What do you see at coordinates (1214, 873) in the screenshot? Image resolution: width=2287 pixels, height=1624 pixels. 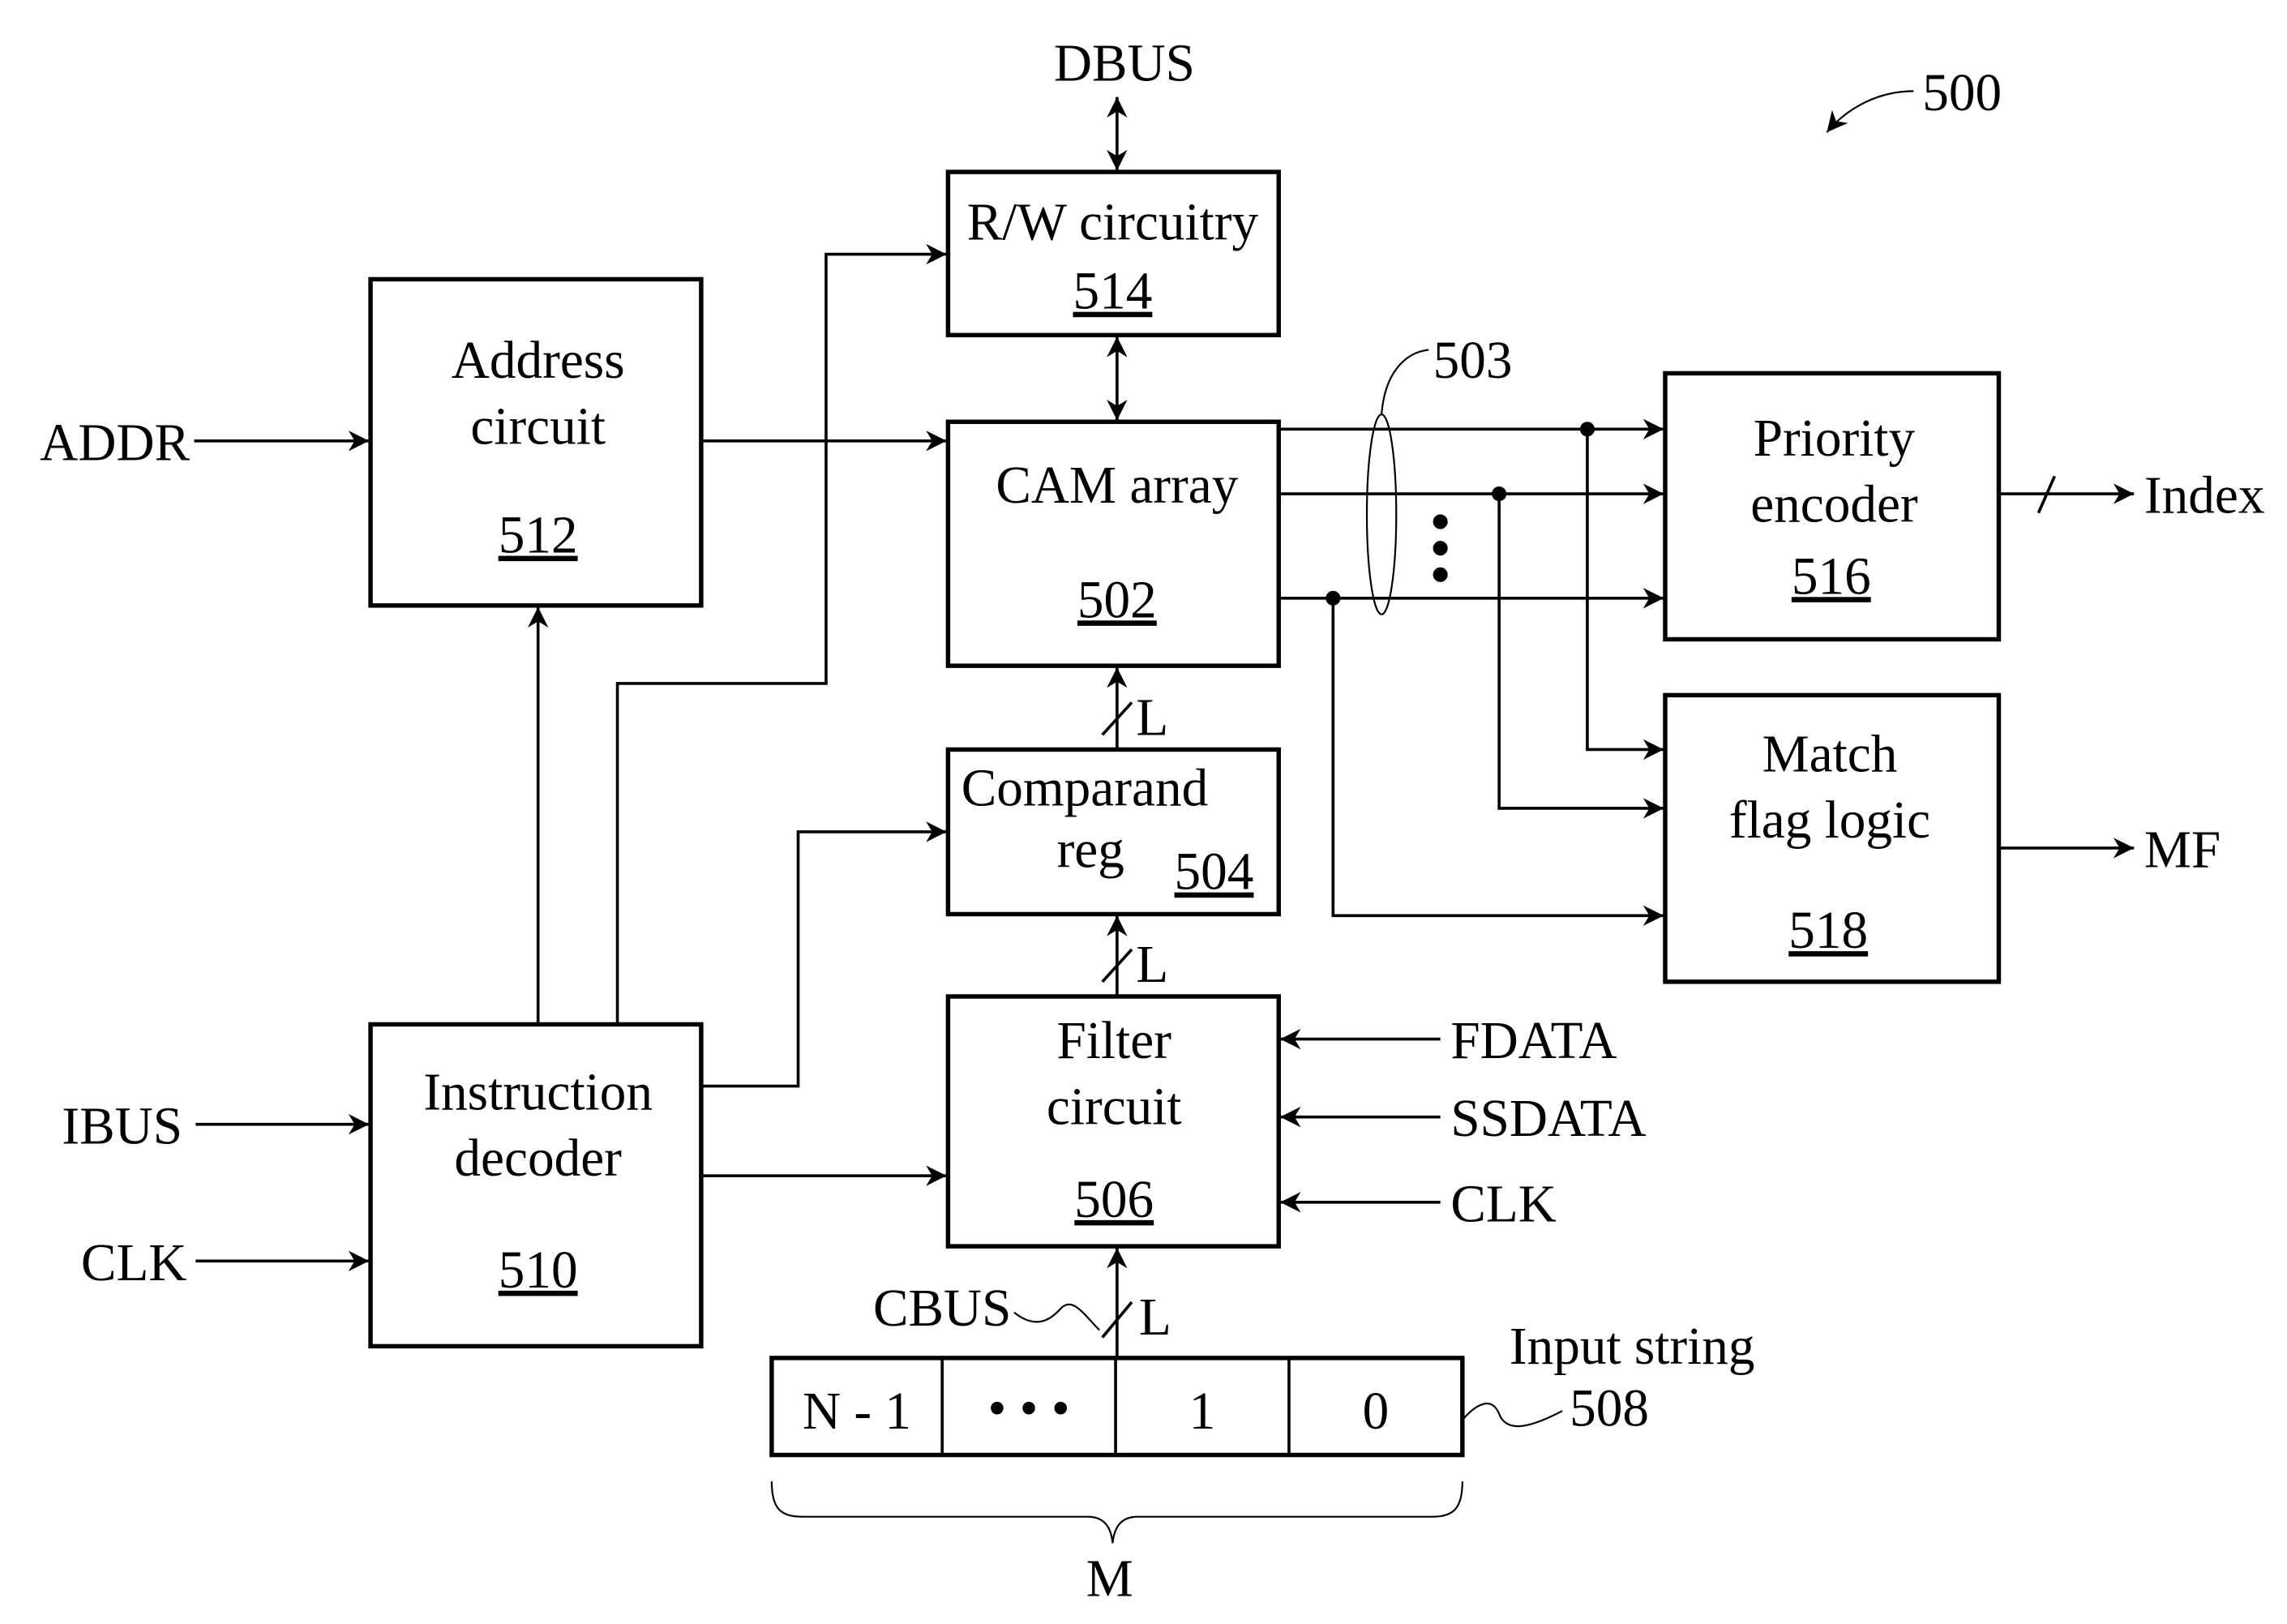 I see `comparand-reg-ref: 504` at bounding box center [1214, 873].